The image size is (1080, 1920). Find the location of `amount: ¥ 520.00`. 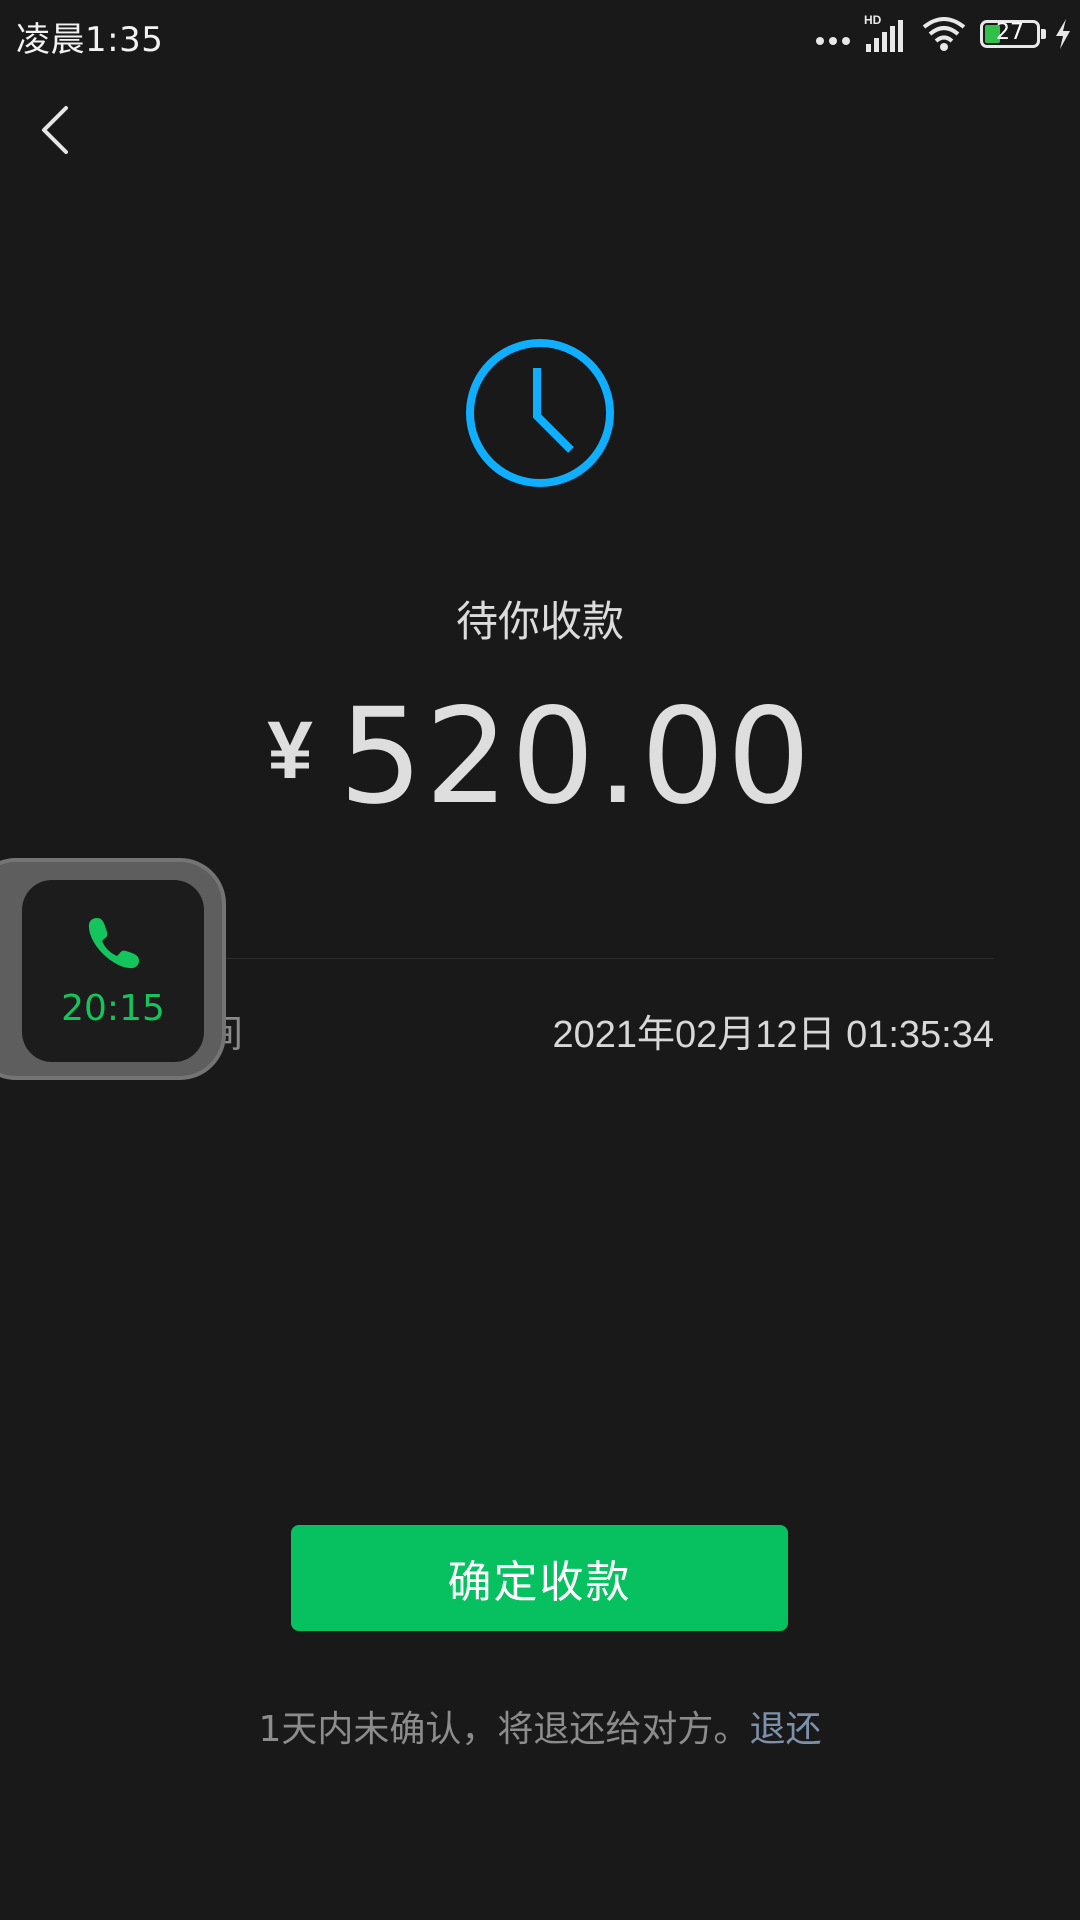

amount: ¥ 520.00 is located at coordinates (540, 757).